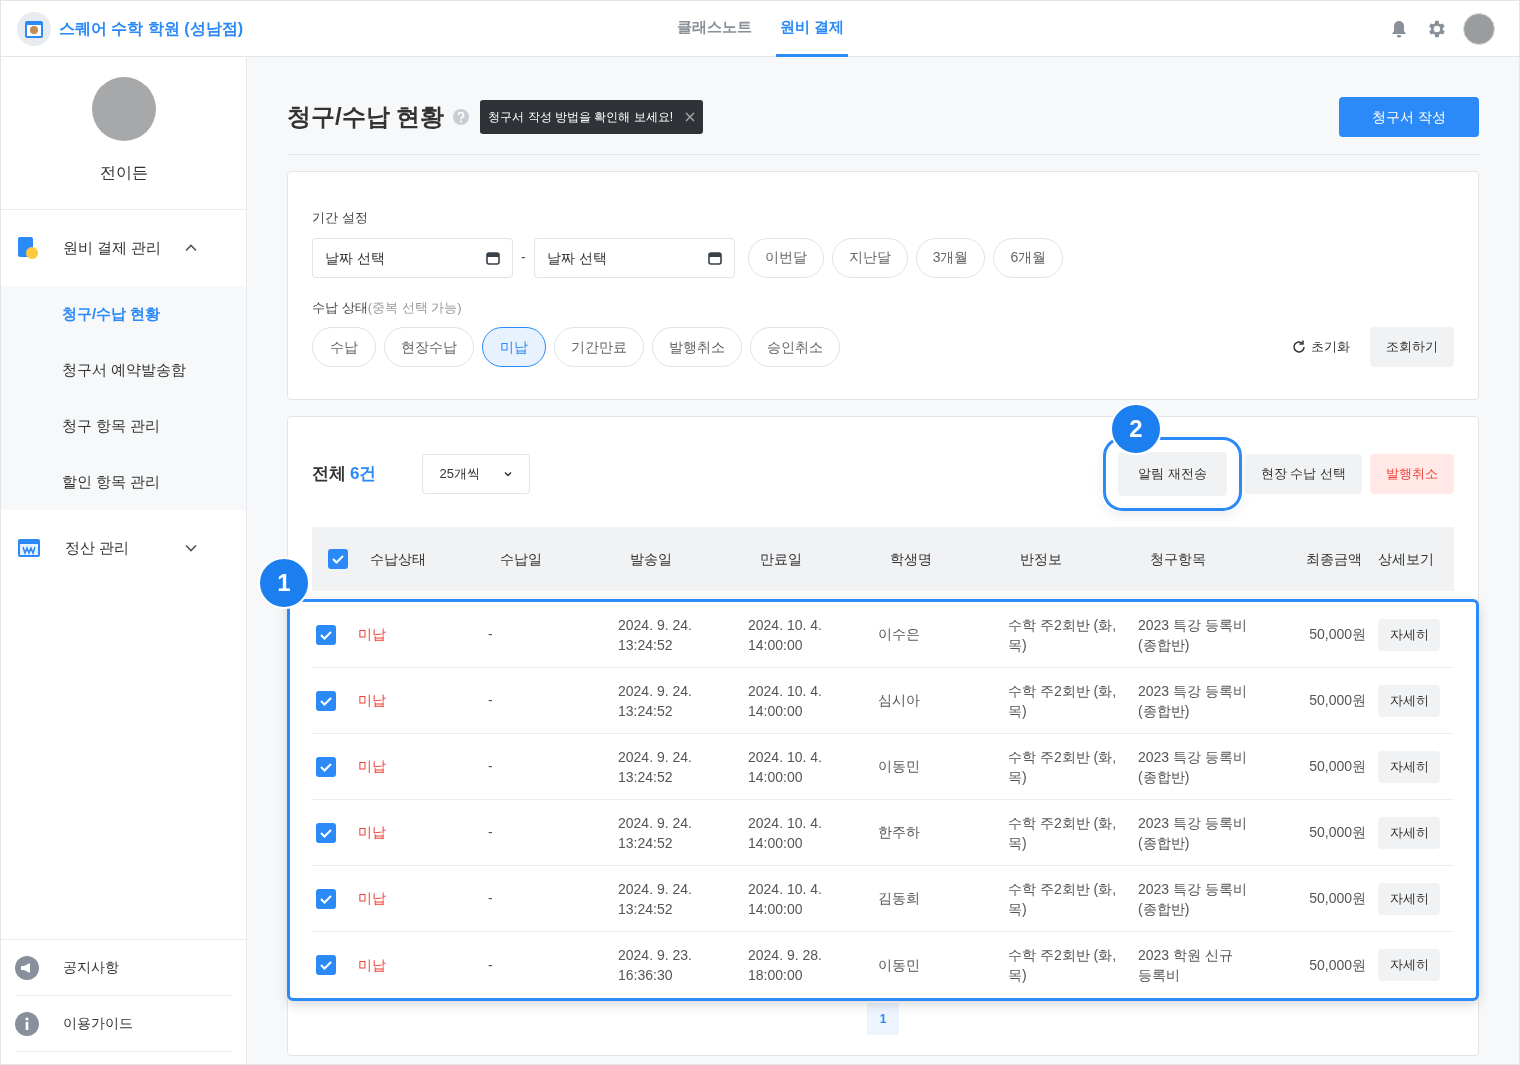 This screenshot has width=1520, height=1065. Describe the element at coordinates (27, 967) in the screenshot. I see `megaphone-icon` at that location.